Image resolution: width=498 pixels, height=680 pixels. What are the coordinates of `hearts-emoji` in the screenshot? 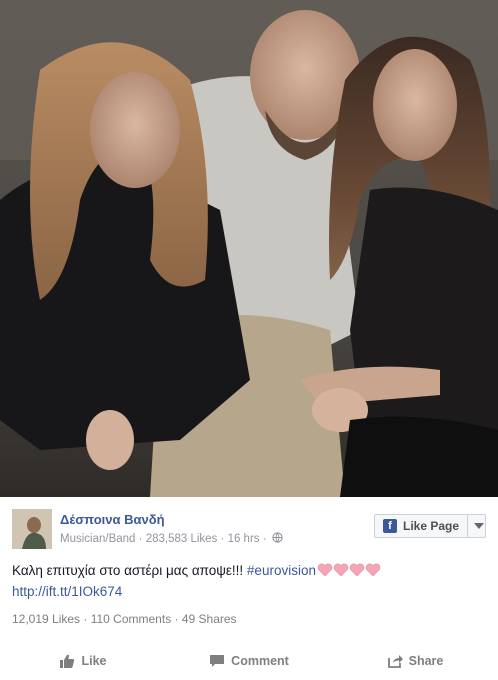 It's located at (349, 572).